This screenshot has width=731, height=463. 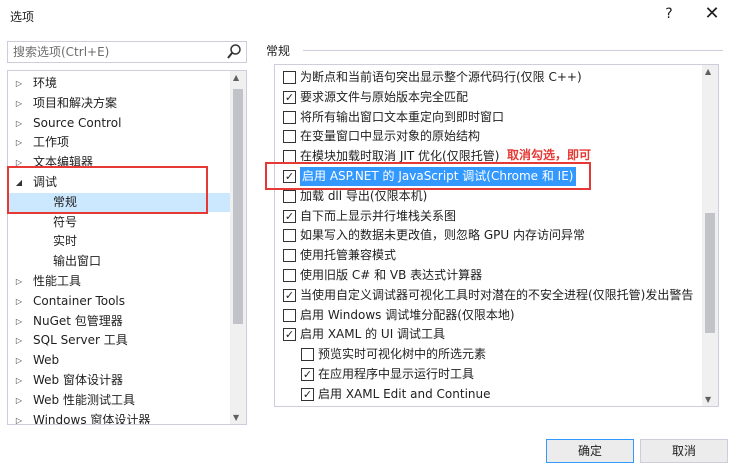 I want to click on cancel-button: 取消, so click(x=684, y=451).